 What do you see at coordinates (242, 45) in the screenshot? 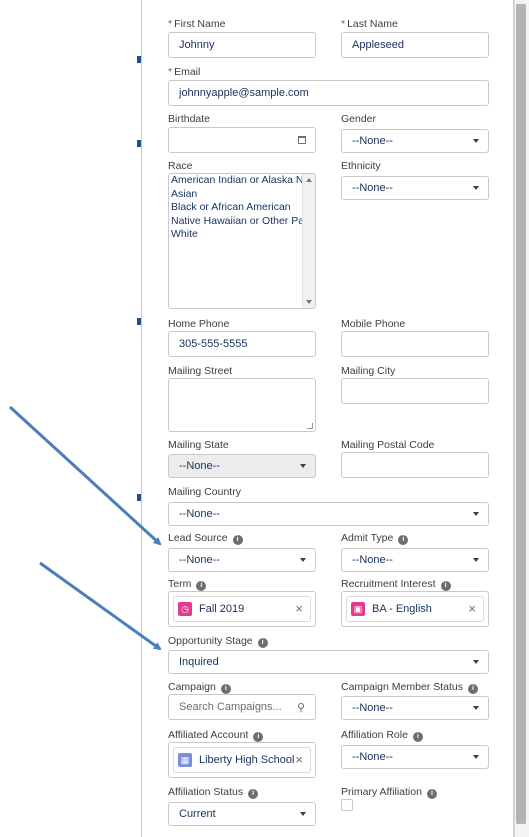
I see `first-name-field: Johnny` at bounding box center [242, 45].